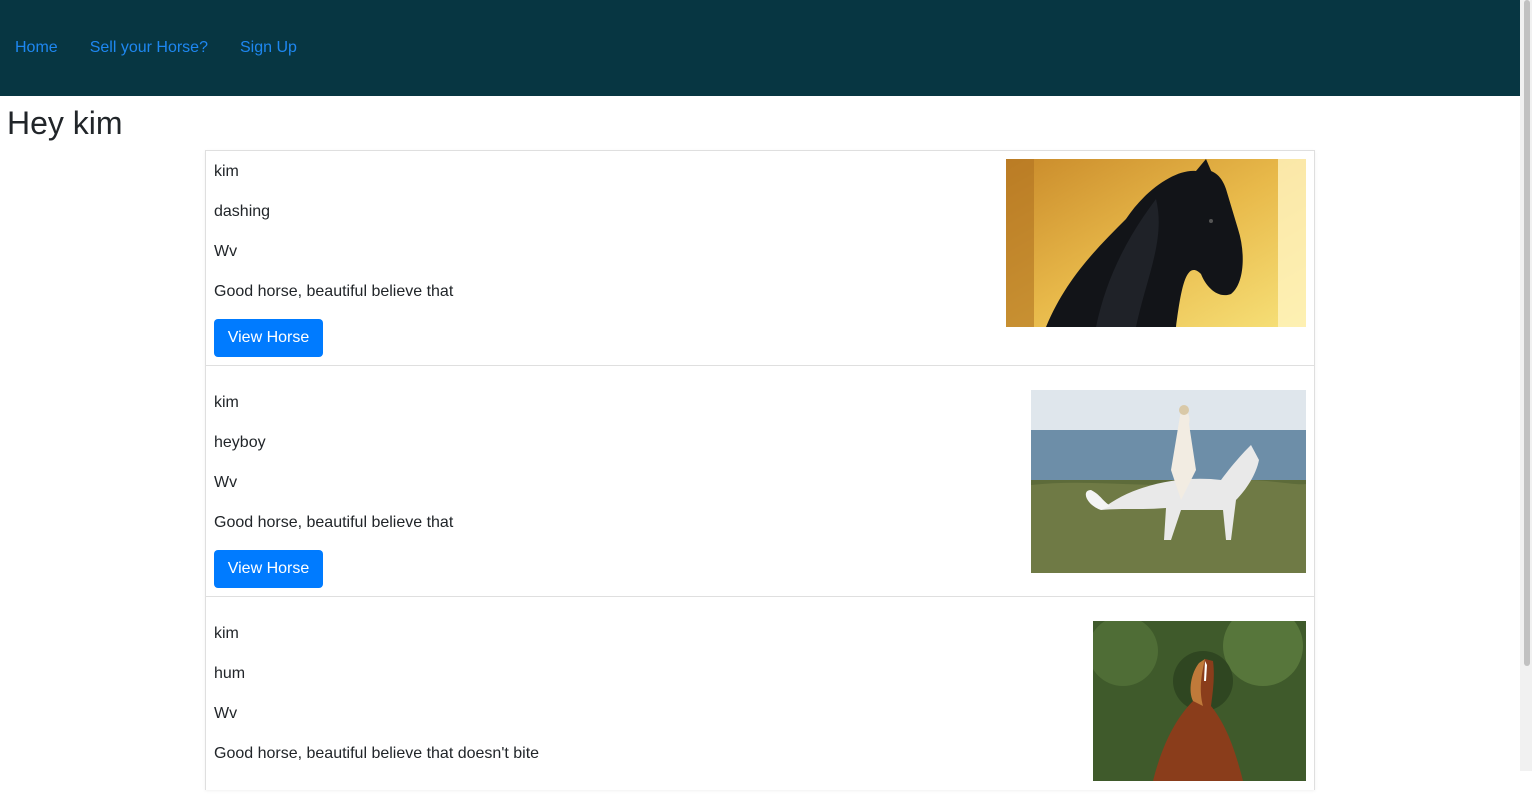 This screenshot has height=797, width=1532. I want to click on nav-sign-up-link: Sign Up, so click(268, 48).